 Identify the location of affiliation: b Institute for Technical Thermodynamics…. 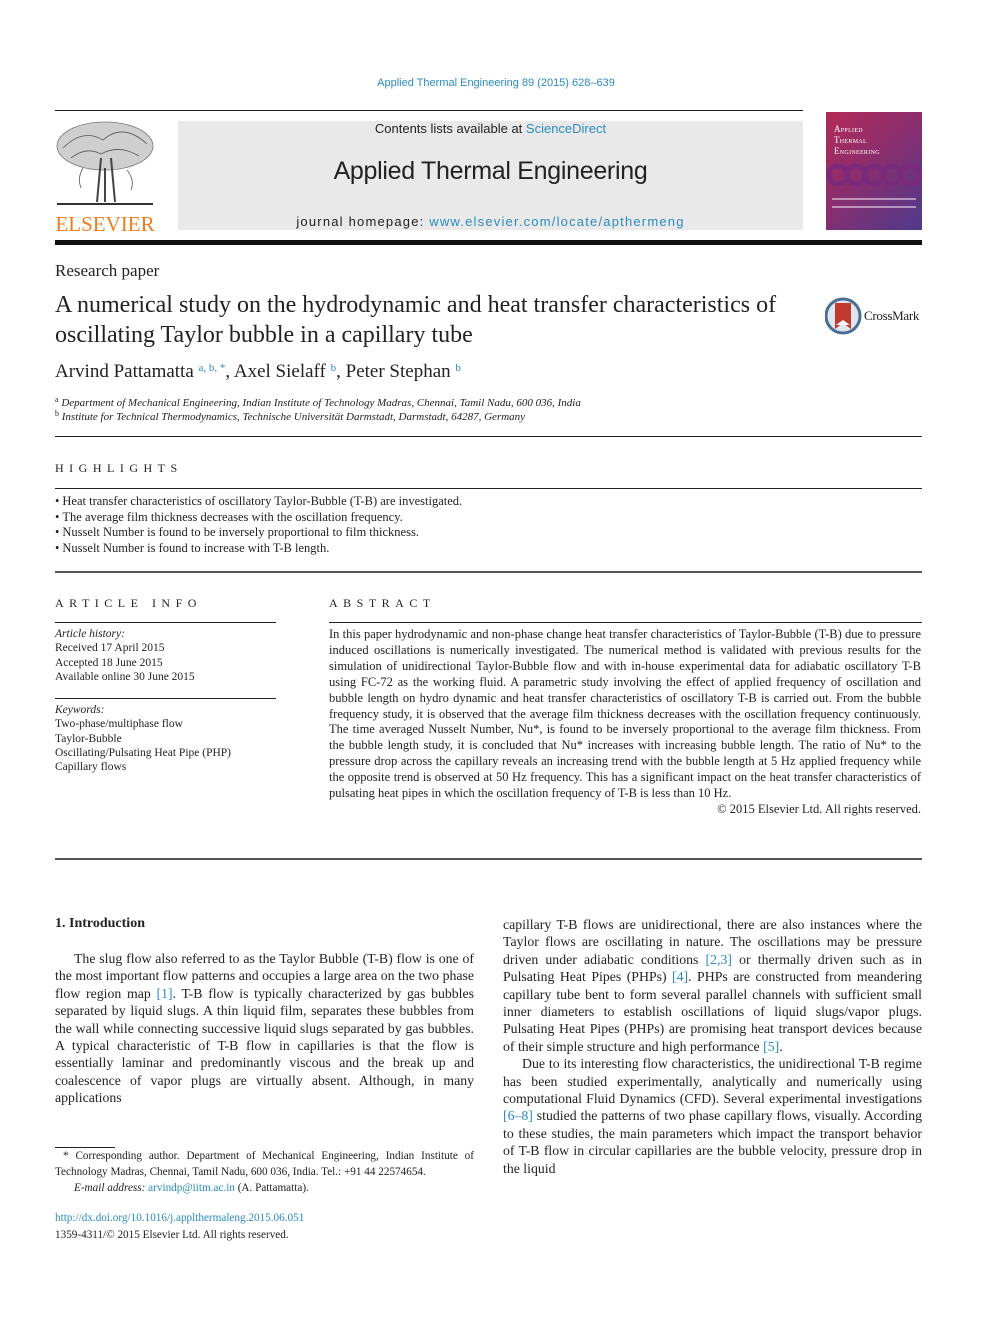
(290, 416).